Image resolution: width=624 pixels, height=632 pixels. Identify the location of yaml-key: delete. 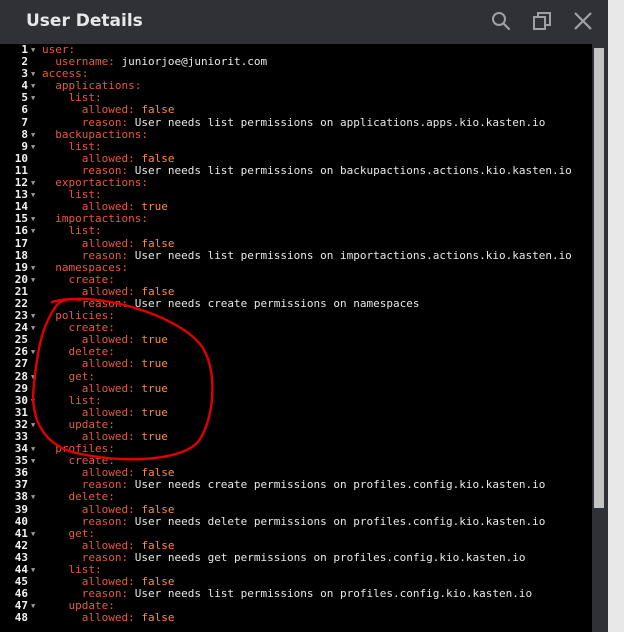
(88, 352).